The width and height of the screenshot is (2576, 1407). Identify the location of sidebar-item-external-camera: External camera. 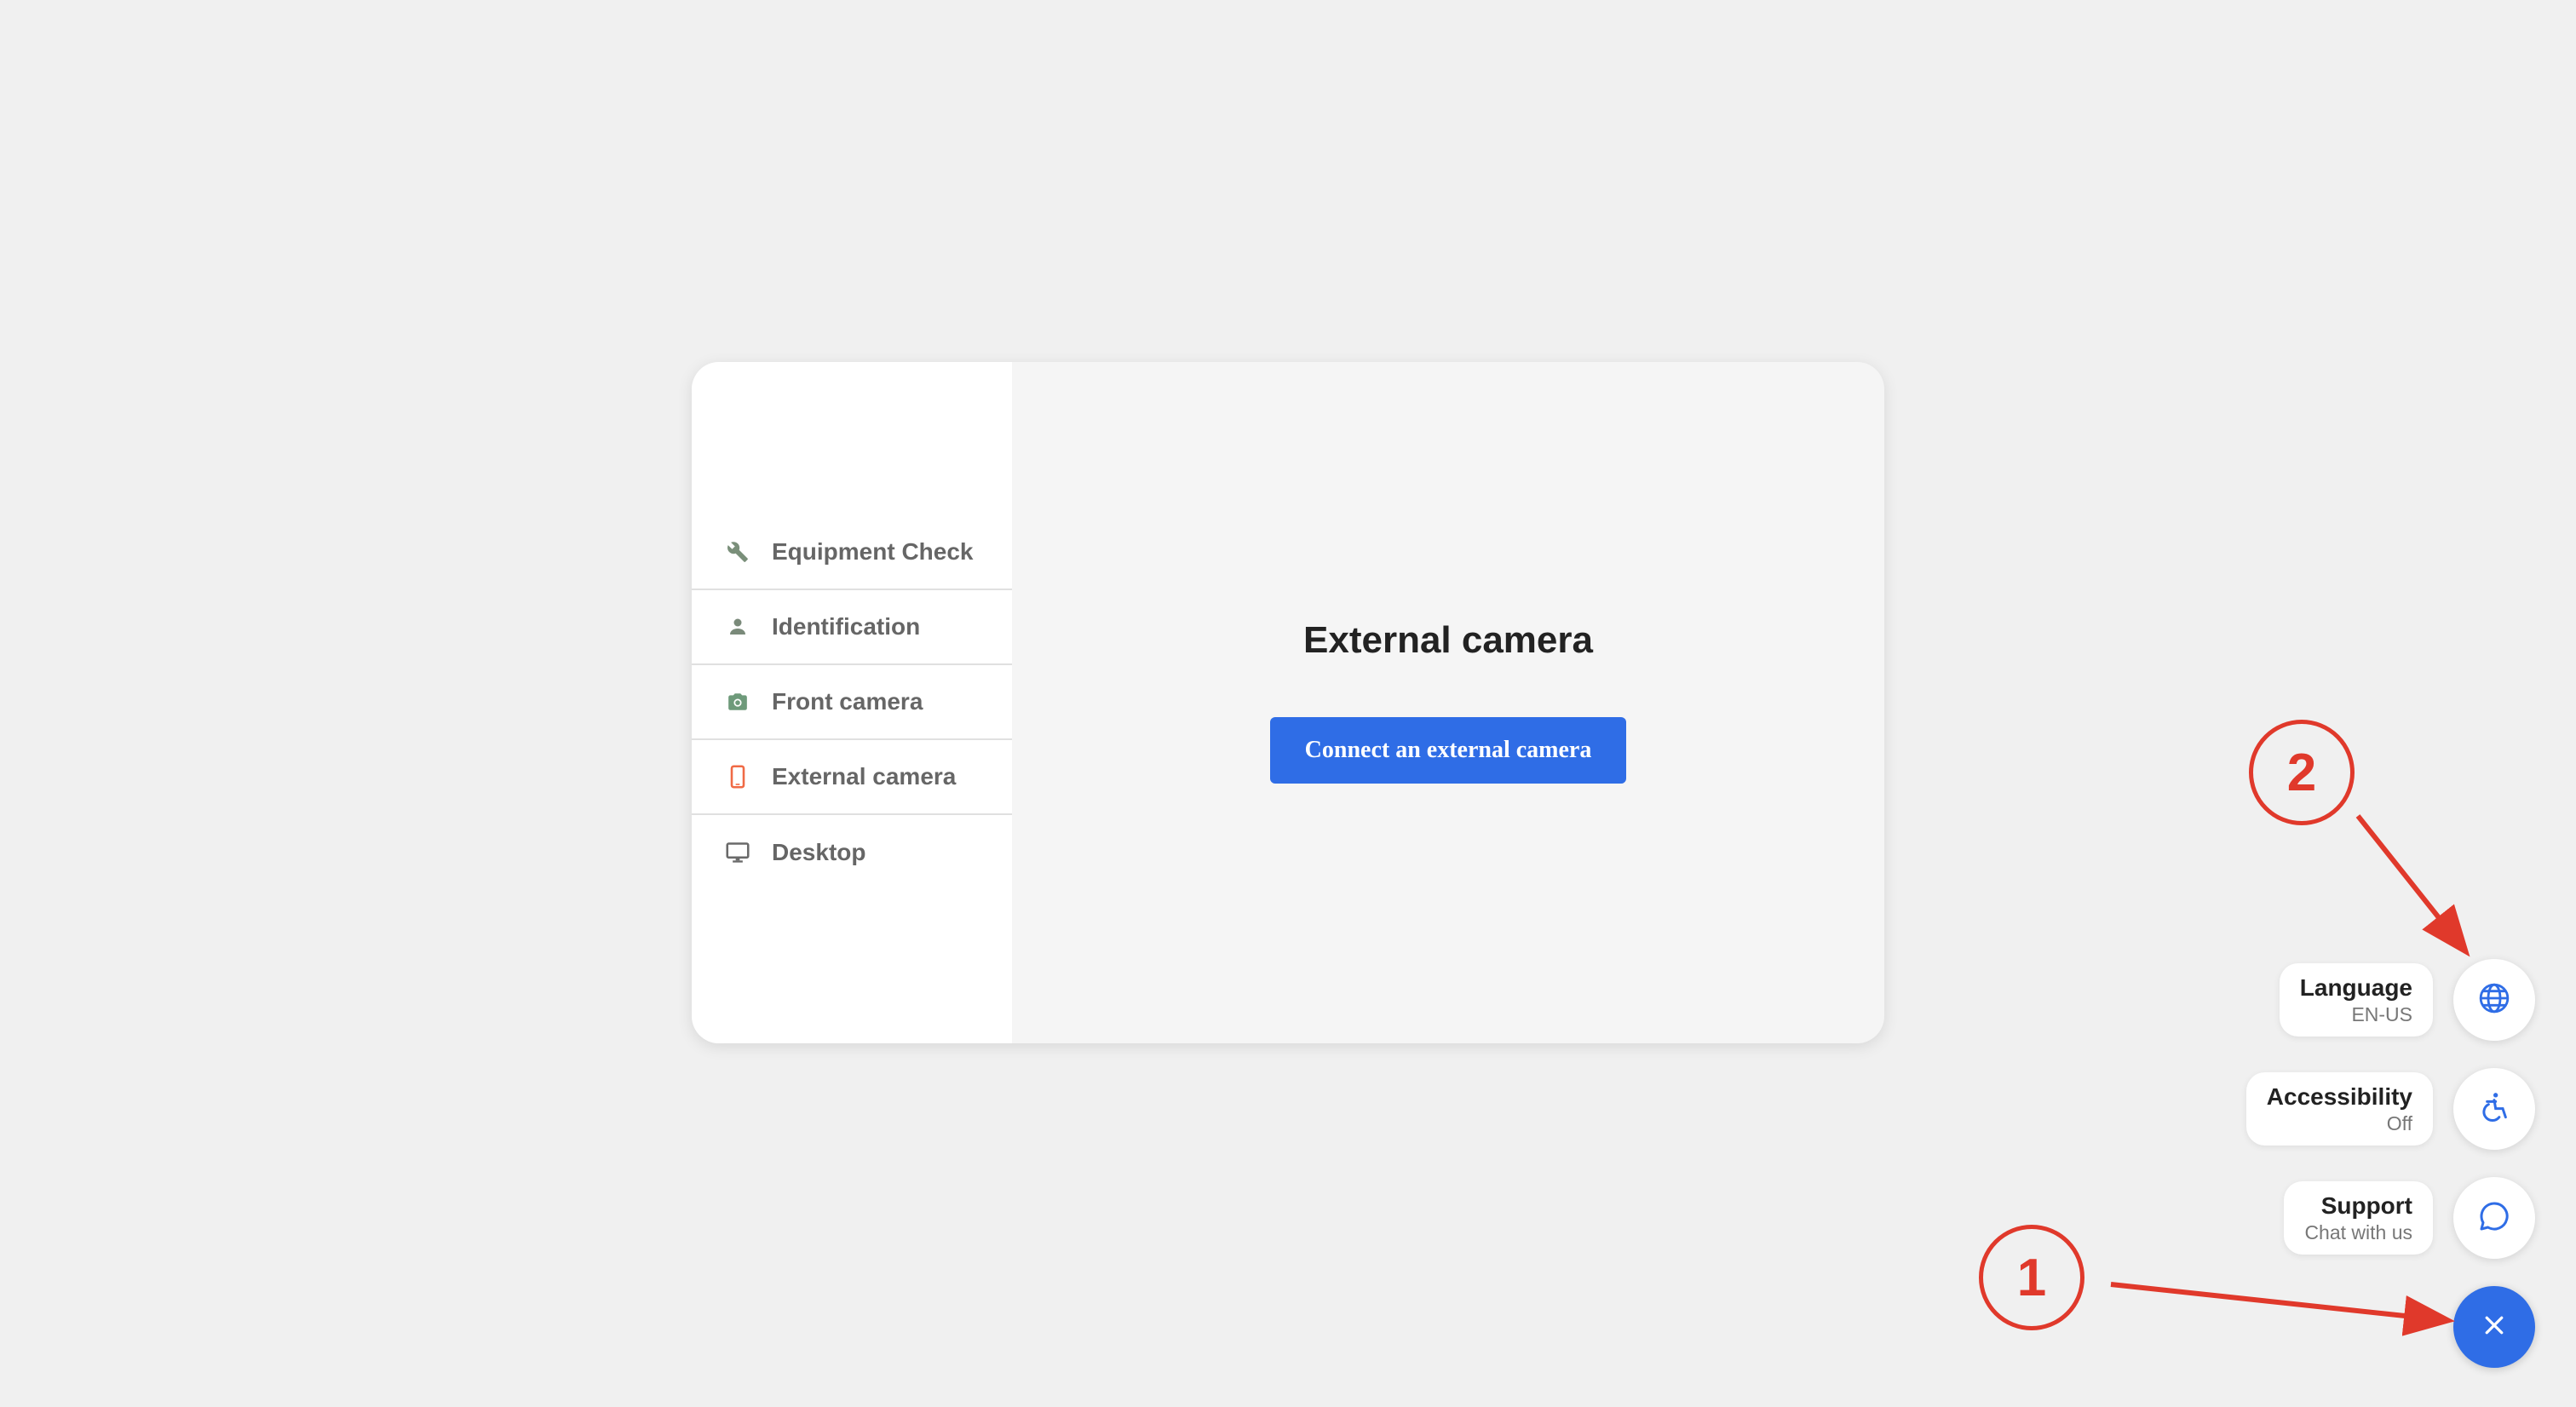
(852, 777).